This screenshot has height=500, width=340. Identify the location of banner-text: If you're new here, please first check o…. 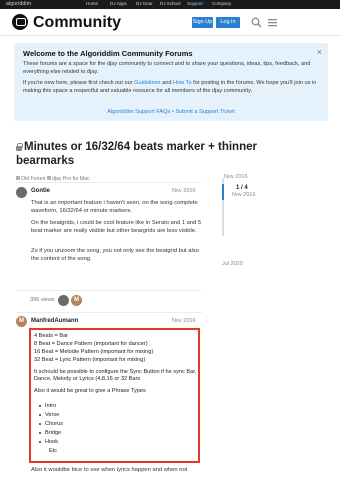
(79, 83).